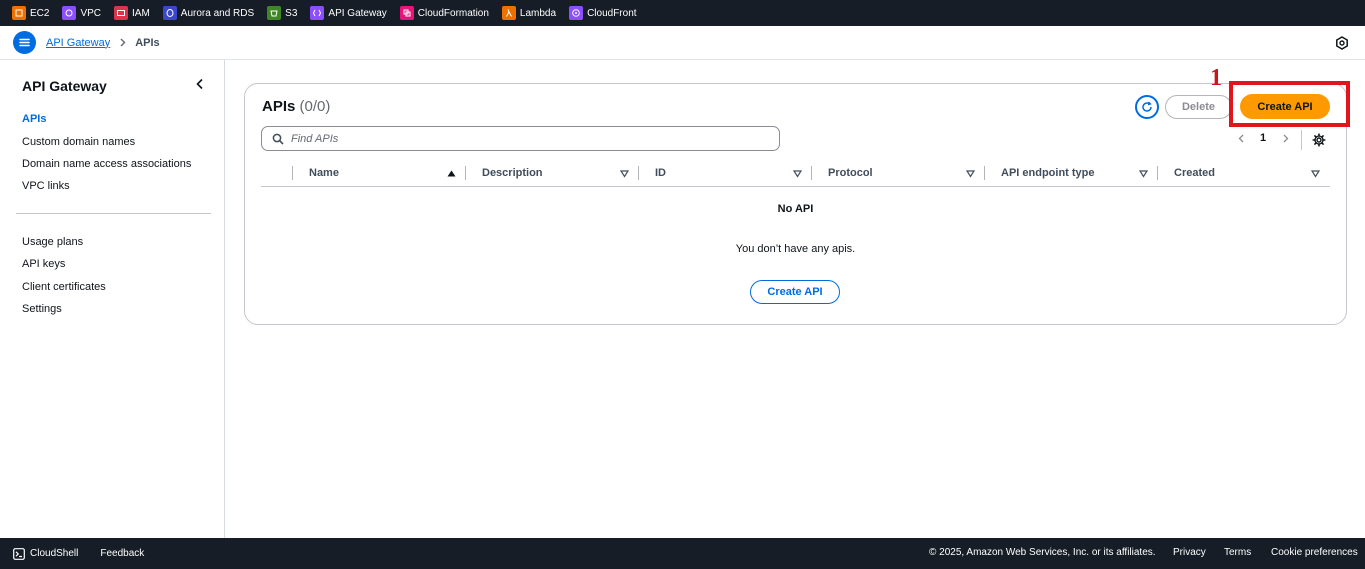 The image size is (1365, 569). I want to click on page-title: APIs (0/0), so click(296, 106).